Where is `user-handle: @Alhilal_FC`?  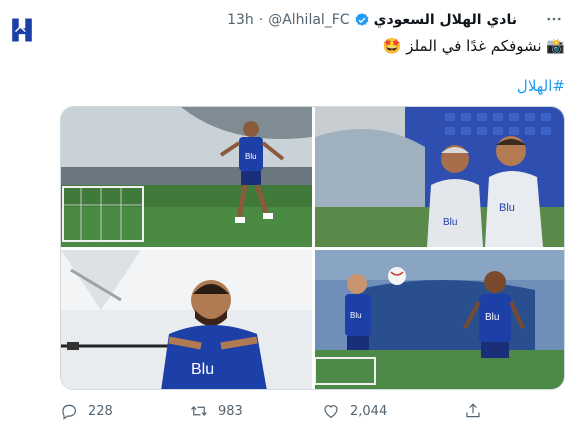 user-handle: @Alhilal_FC is located at coordinates (308, 20).